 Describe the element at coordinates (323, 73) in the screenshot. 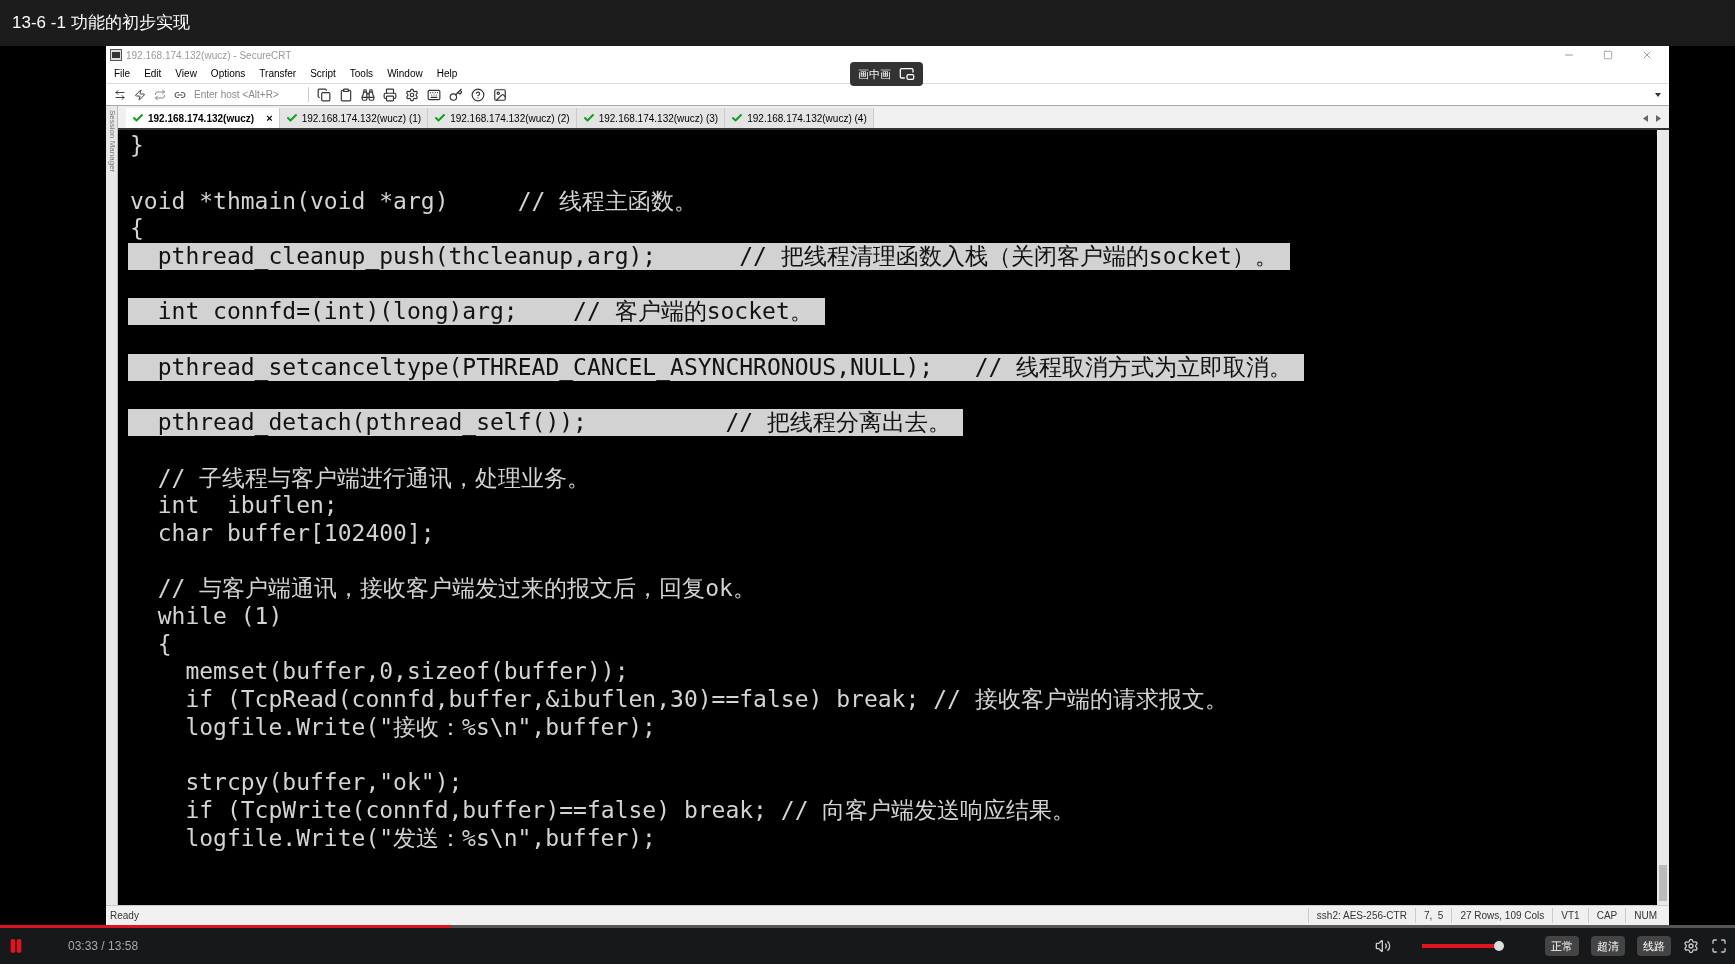

I see `menu-item: Script` at that location.